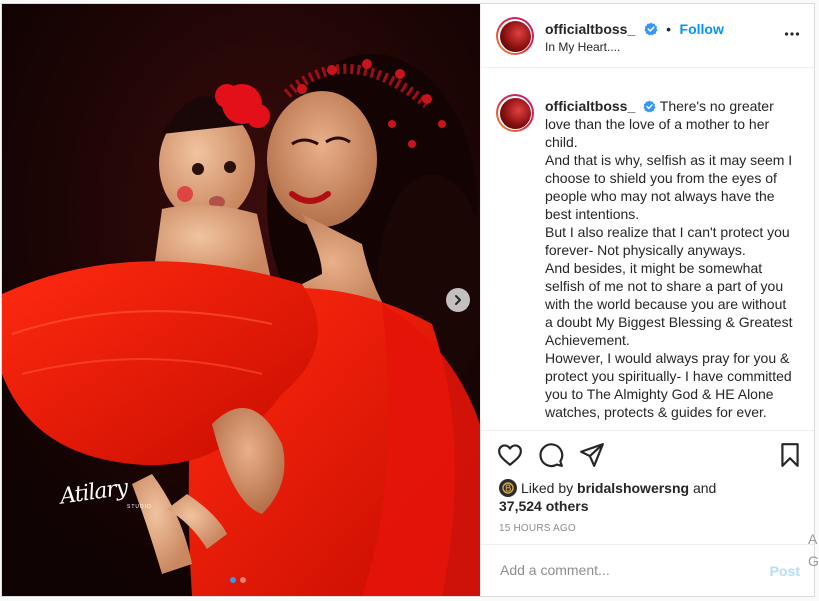  What do you see at coordinates (704, 488) in the screenshot?
I see `likes-and: and` at bounding box center [704, 488].